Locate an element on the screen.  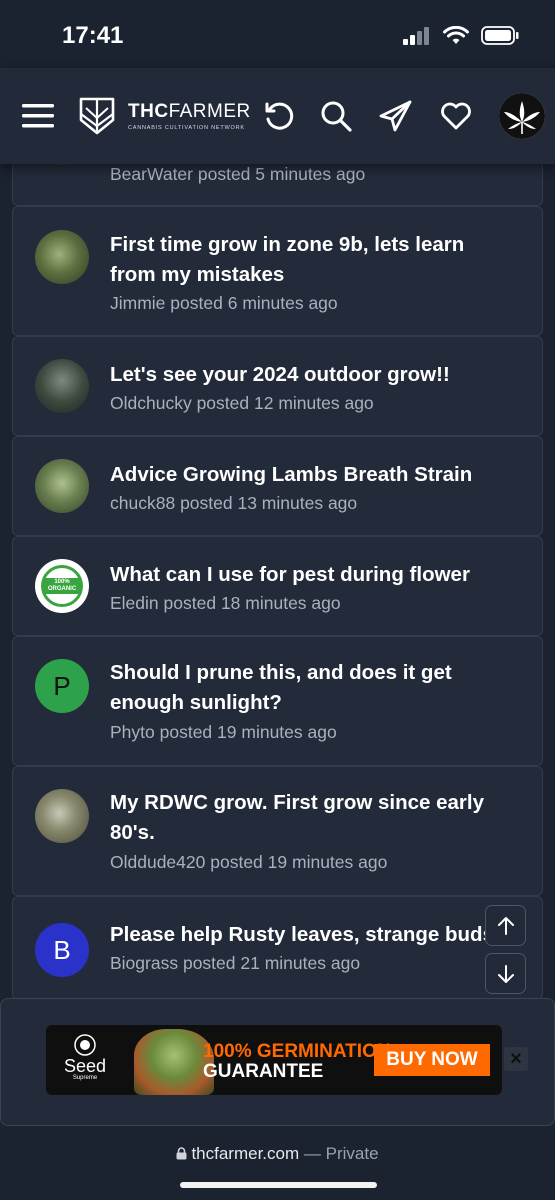
thread-meta: Olddude420 posted 19 minutes ago is located at coordinates (249, 862).